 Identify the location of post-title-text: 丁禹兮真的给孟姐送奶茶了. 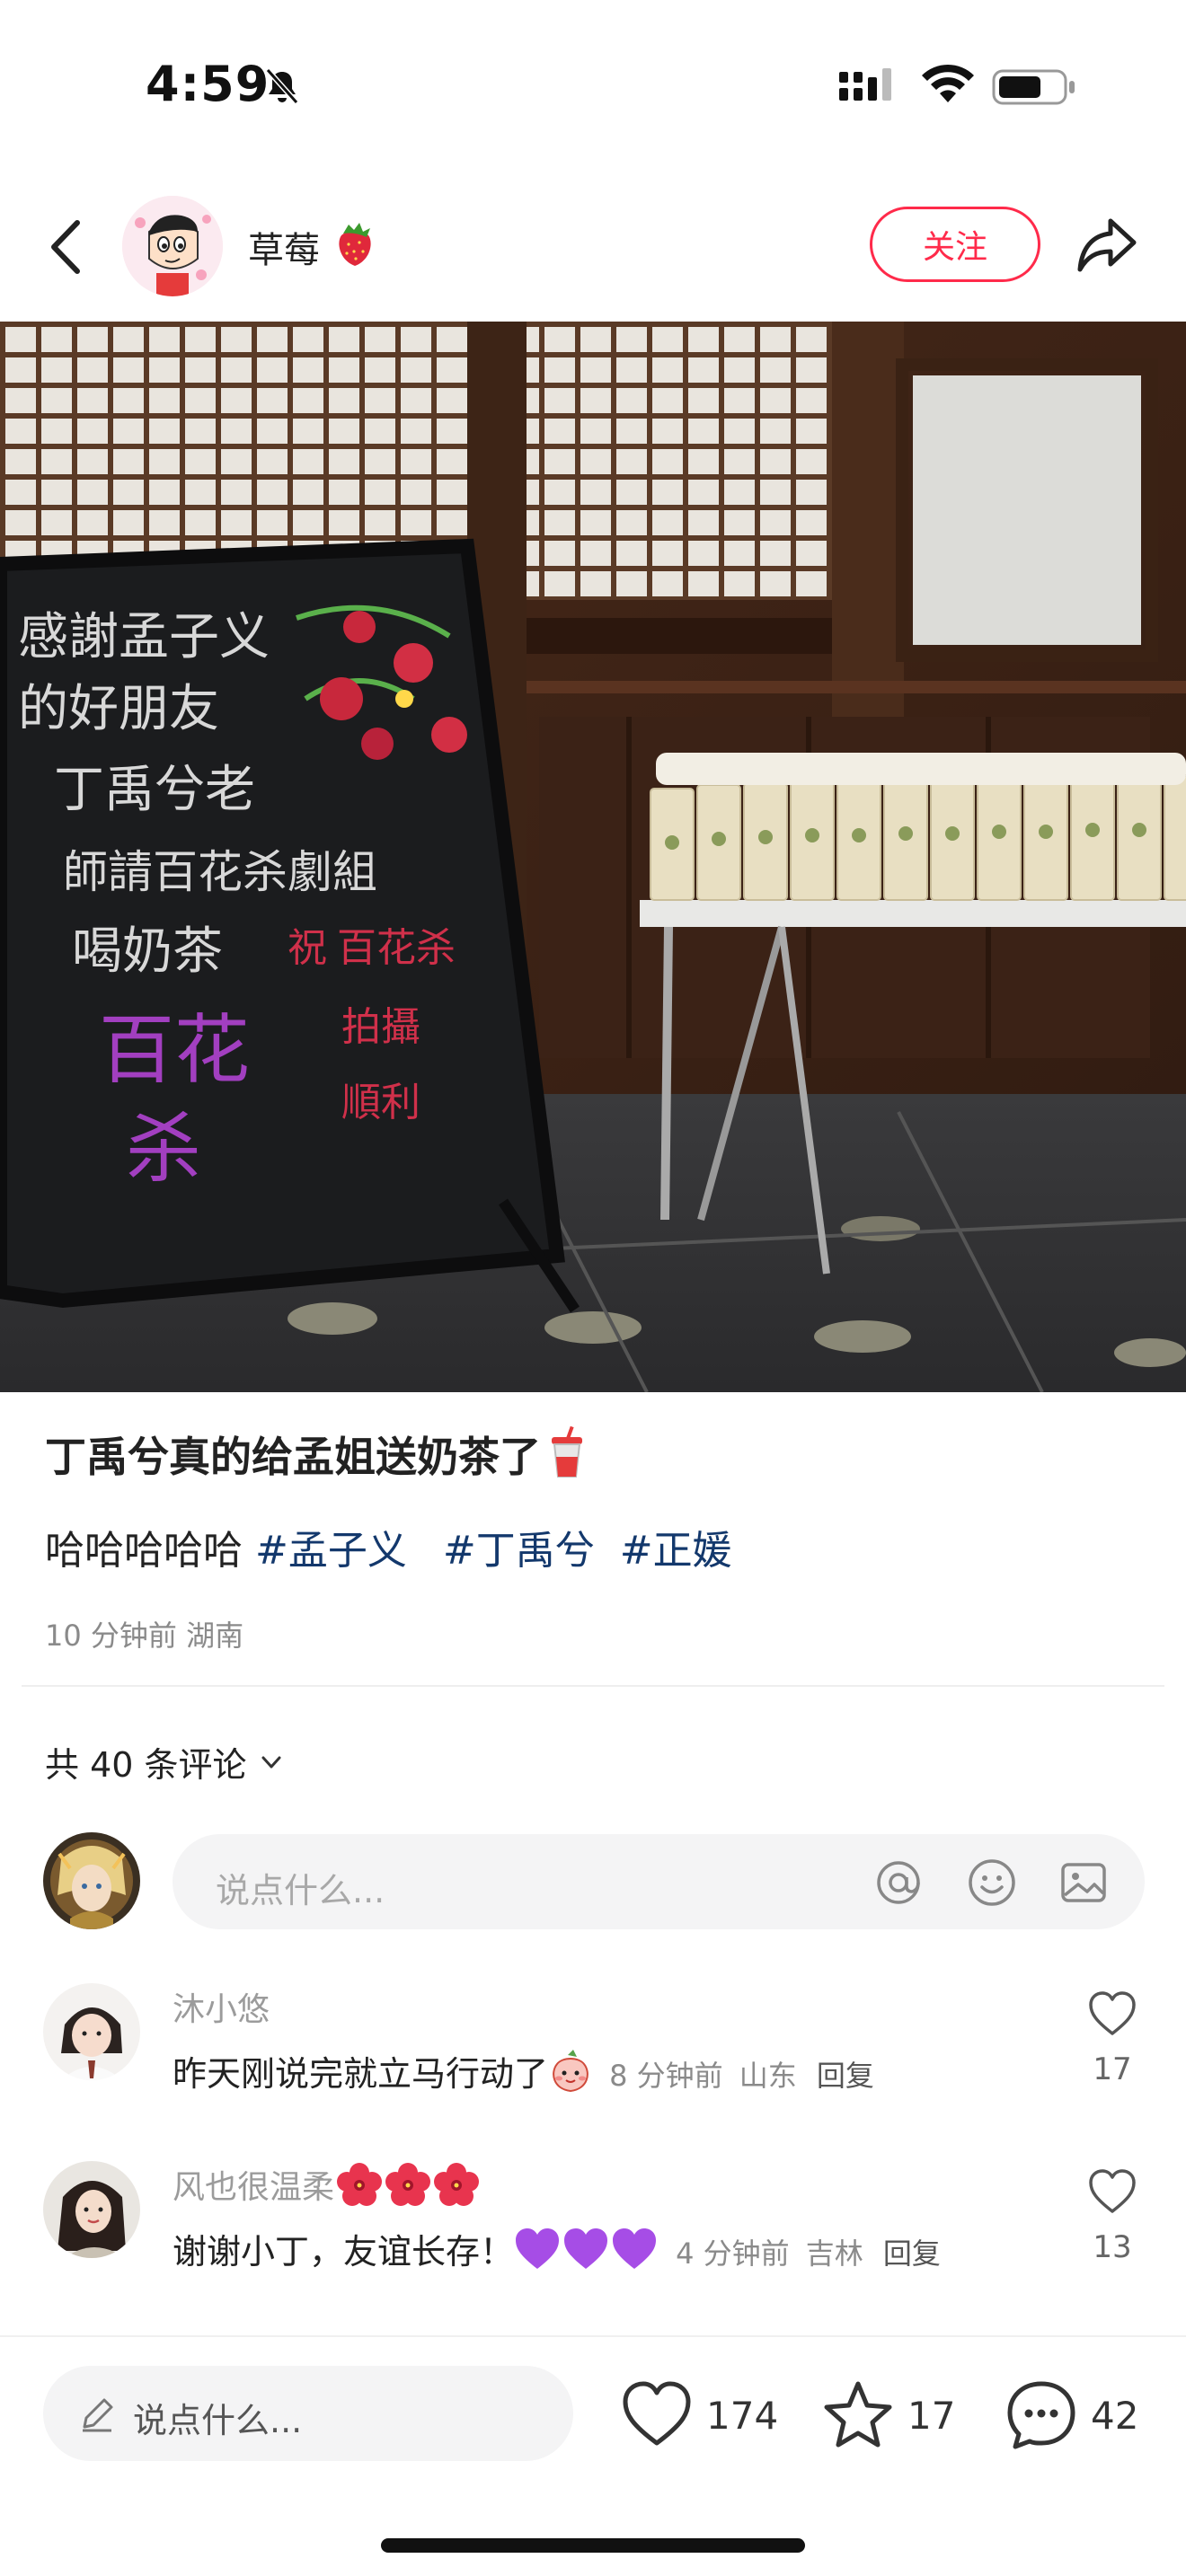
(293, 1457).